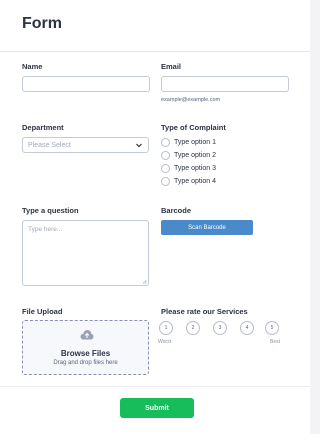 This screenshot has height=434, width=320. Describe the element at coordinates (87, 335) in the screenshot. I see `cloud-upload-icon` at that location.